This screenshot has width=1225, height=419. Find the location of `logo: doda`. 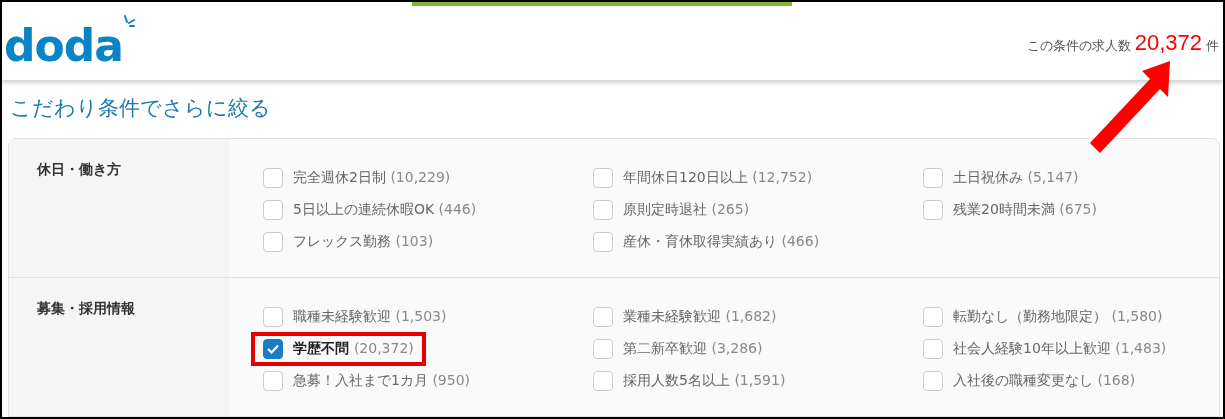

logo: doda is located at coordinates (63, 46).